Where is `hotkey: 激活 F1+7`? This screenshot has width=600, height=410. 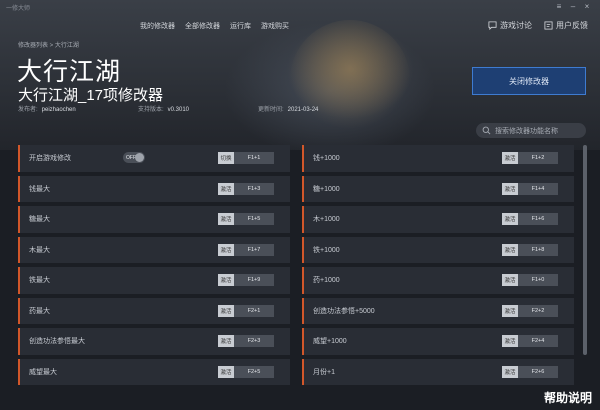 hotkey: 激活 F1+7 is located at coordinates (246, 249).